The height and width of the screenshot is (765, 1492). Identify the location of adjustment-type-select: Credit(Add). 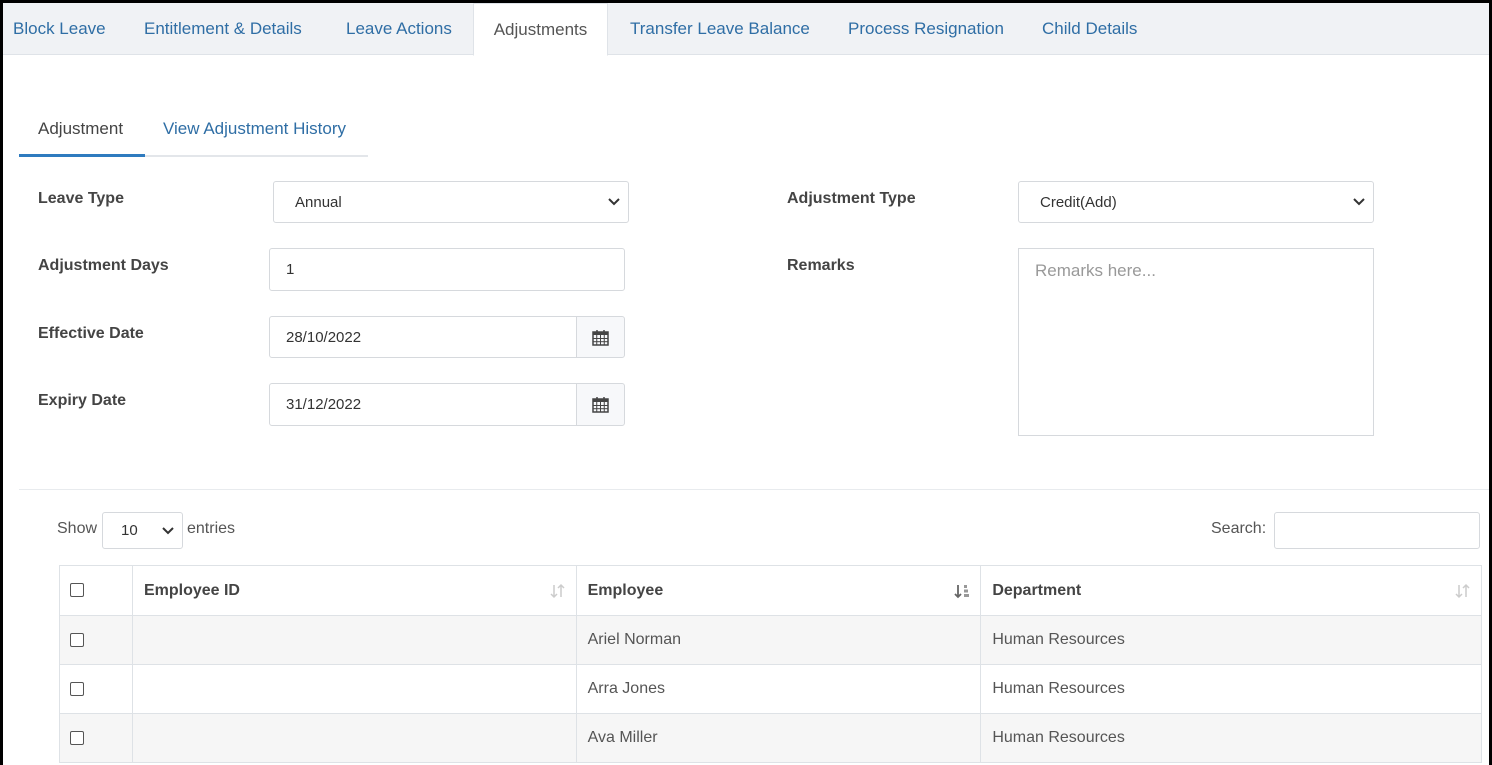
(1196, 202).